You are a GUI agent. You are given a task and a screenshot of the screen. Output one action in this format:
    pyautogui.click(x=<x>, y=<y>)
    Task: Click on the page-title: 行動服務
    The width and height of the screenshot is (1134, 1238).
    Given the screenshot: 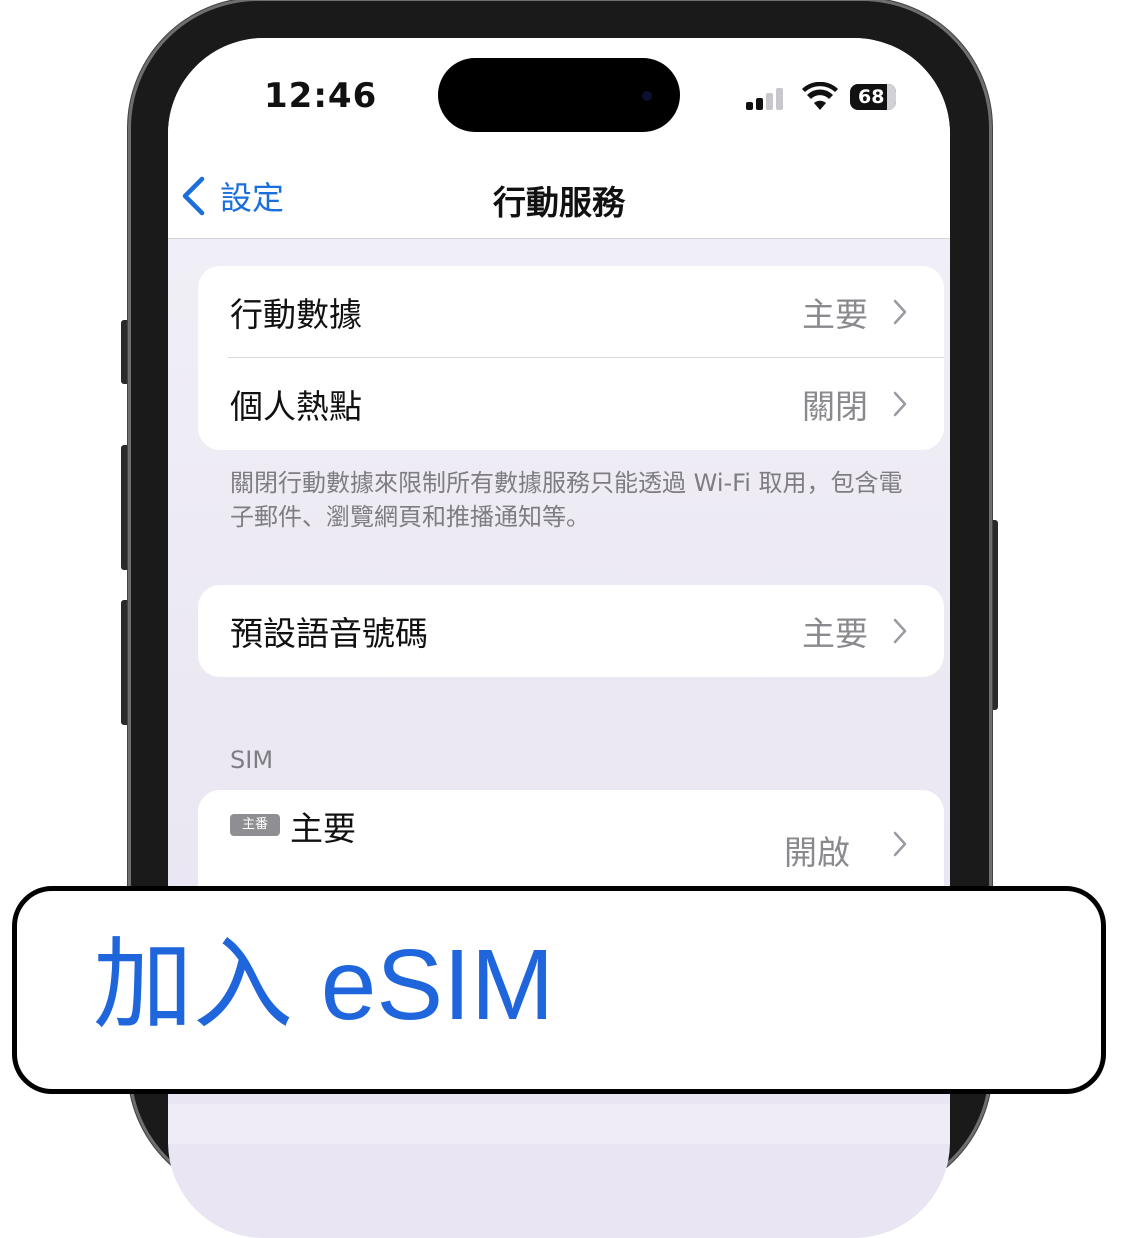 What is the action you would take?
    pyautogui.click(x=559, y=202)
    